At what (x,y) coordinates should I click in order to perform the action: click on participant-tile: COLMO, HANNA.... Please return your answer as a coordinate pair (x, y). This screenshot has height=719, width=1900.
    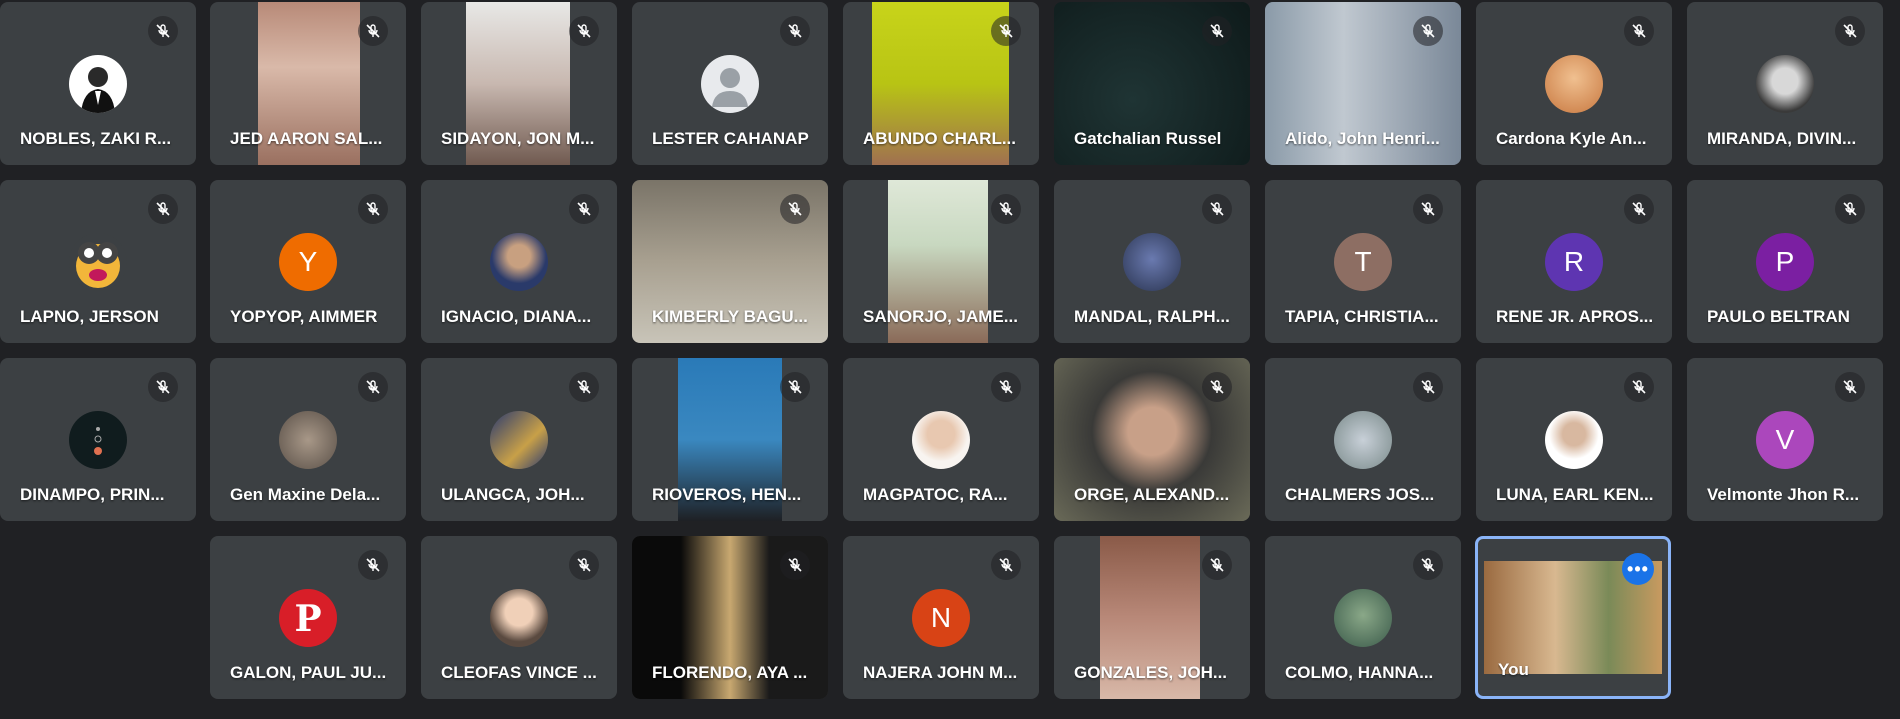
    Looking at the image, I should click on (1363, 617).